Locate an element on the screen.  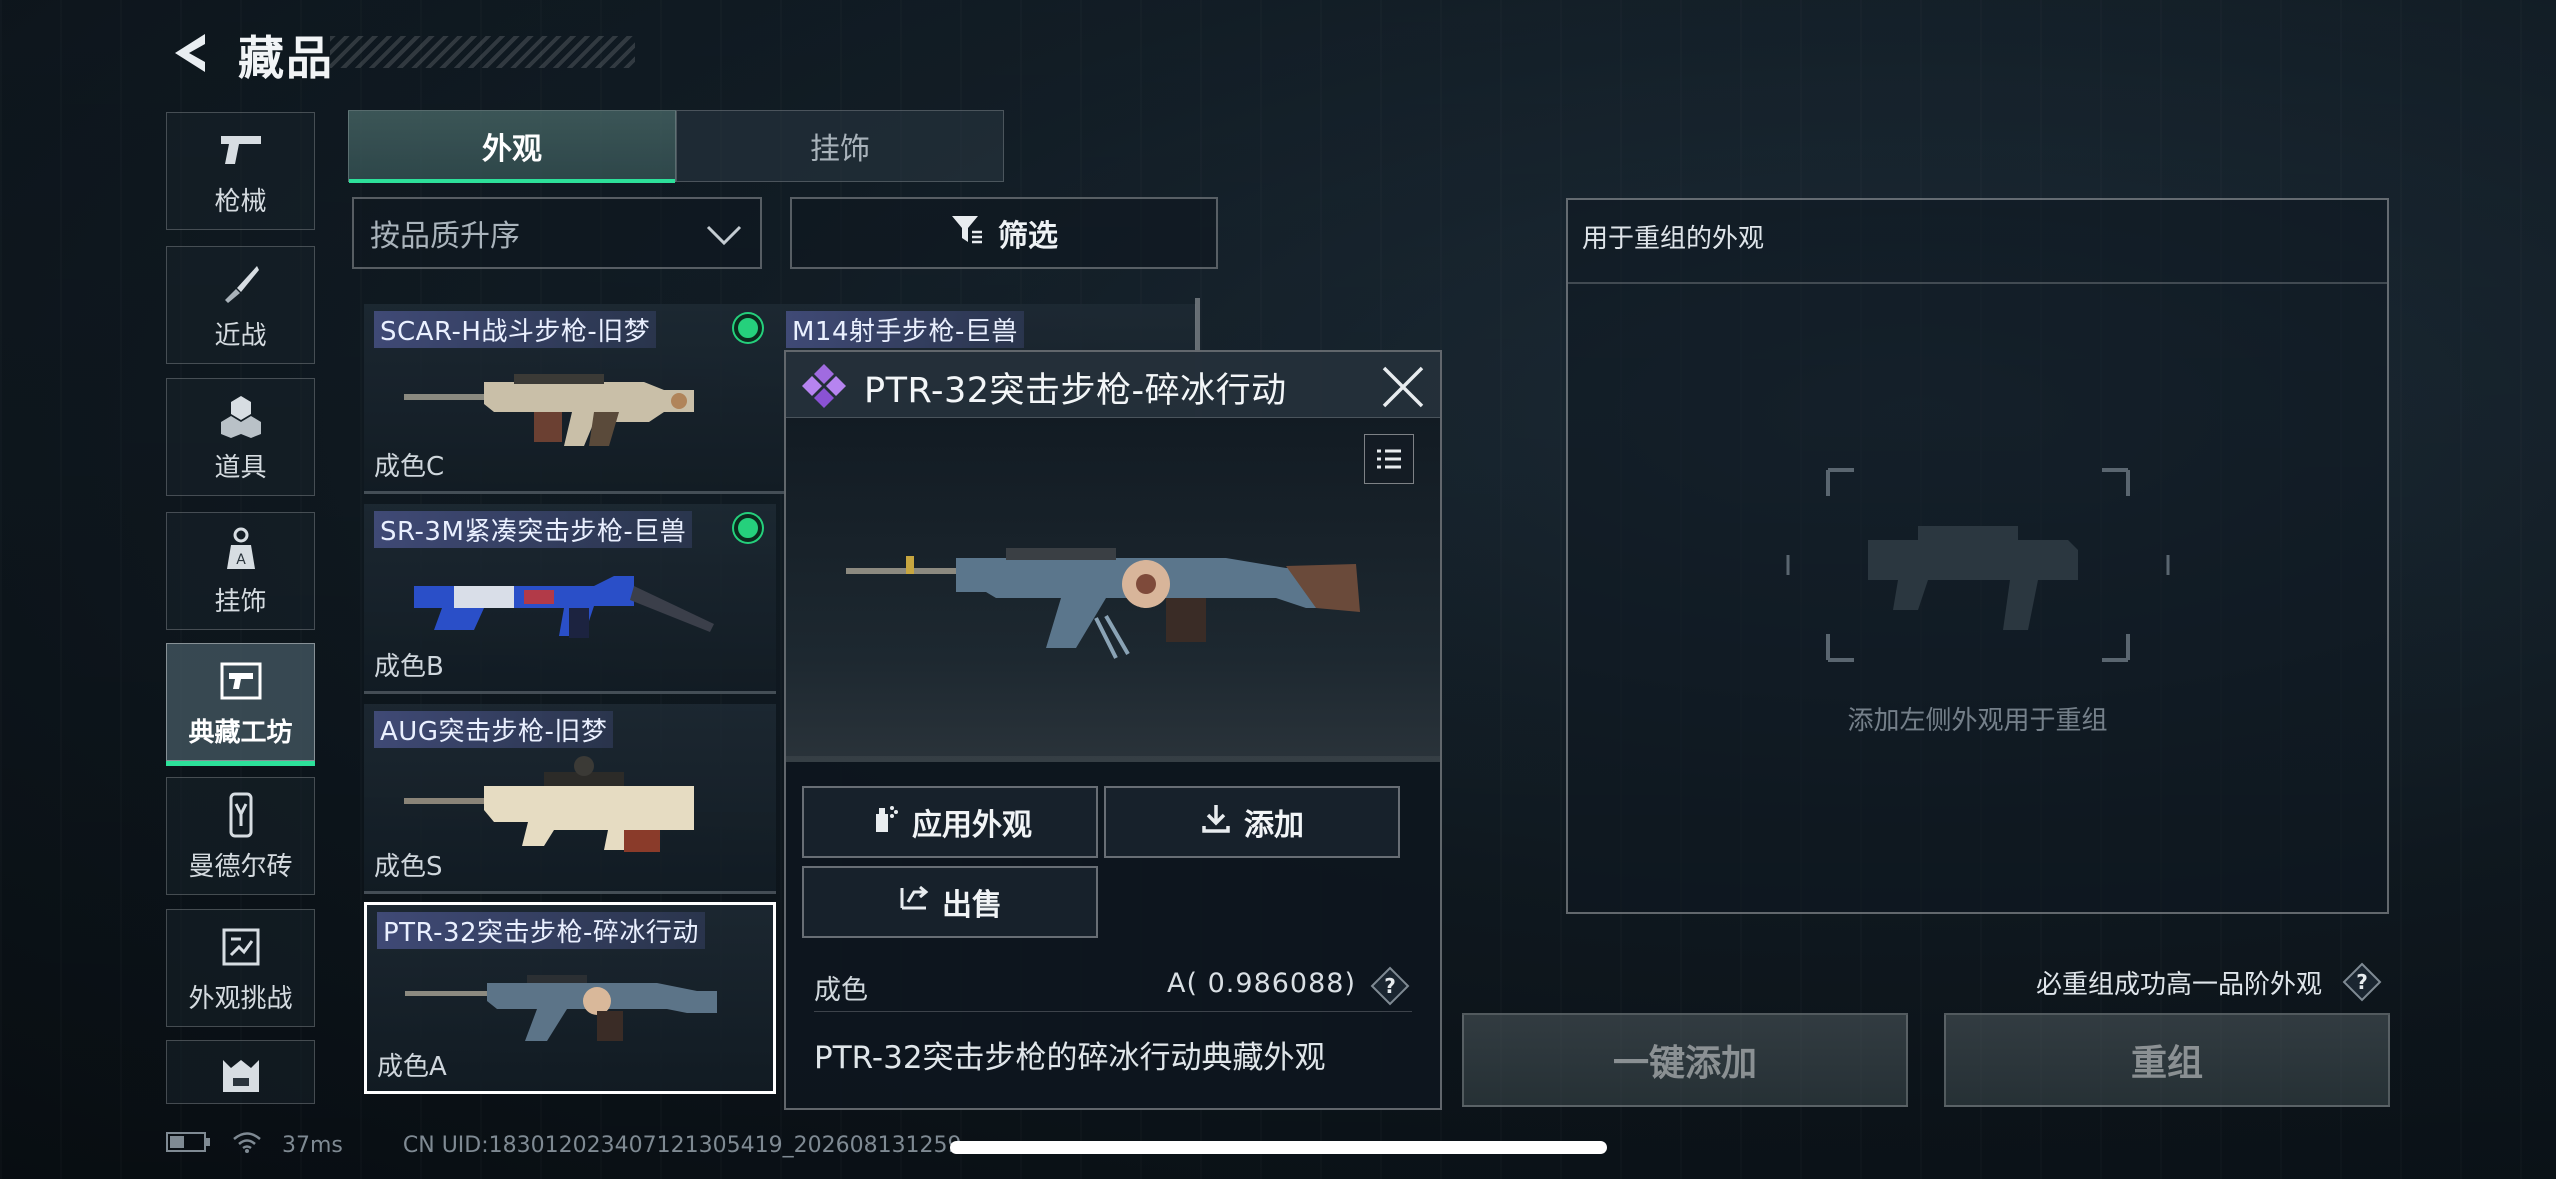
item-grade: 成色B is located at coordinates (409, 667).